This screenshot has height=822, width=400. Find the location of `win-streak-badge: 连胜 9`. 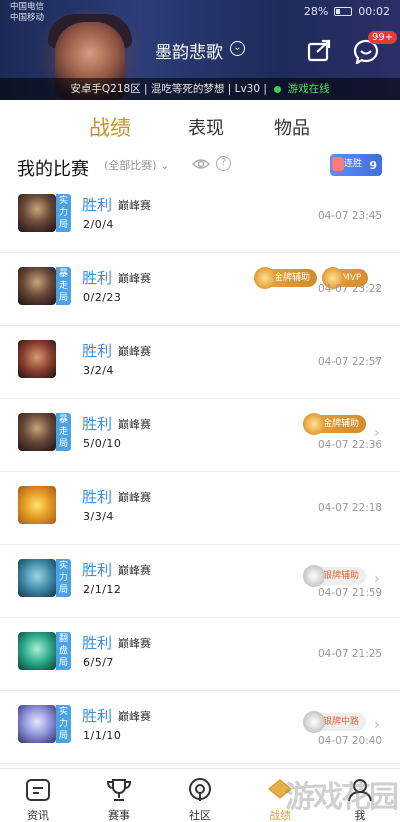

win-streak-badge: 连胜 9 is located at coordinates (356, 165).